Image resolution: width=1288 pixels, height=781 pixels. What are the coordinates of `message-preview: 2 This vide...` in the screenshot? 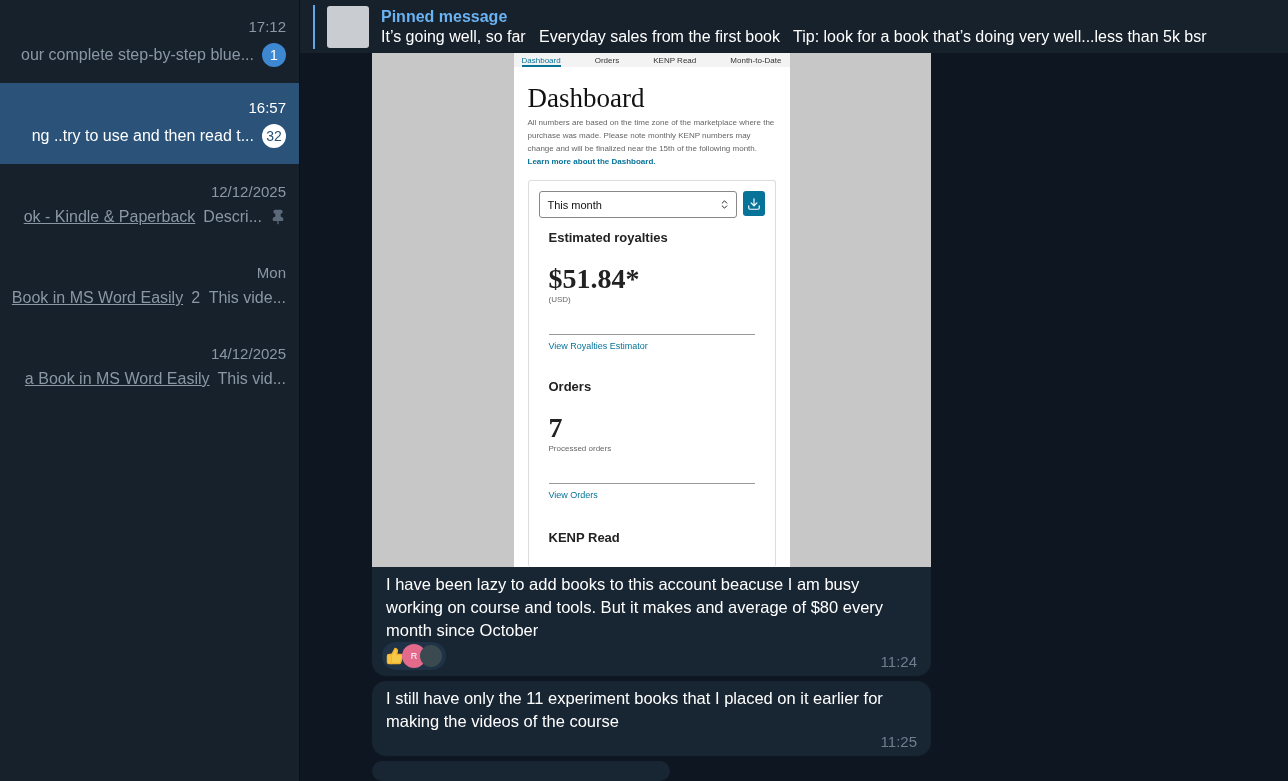 It's located at (238, 298).